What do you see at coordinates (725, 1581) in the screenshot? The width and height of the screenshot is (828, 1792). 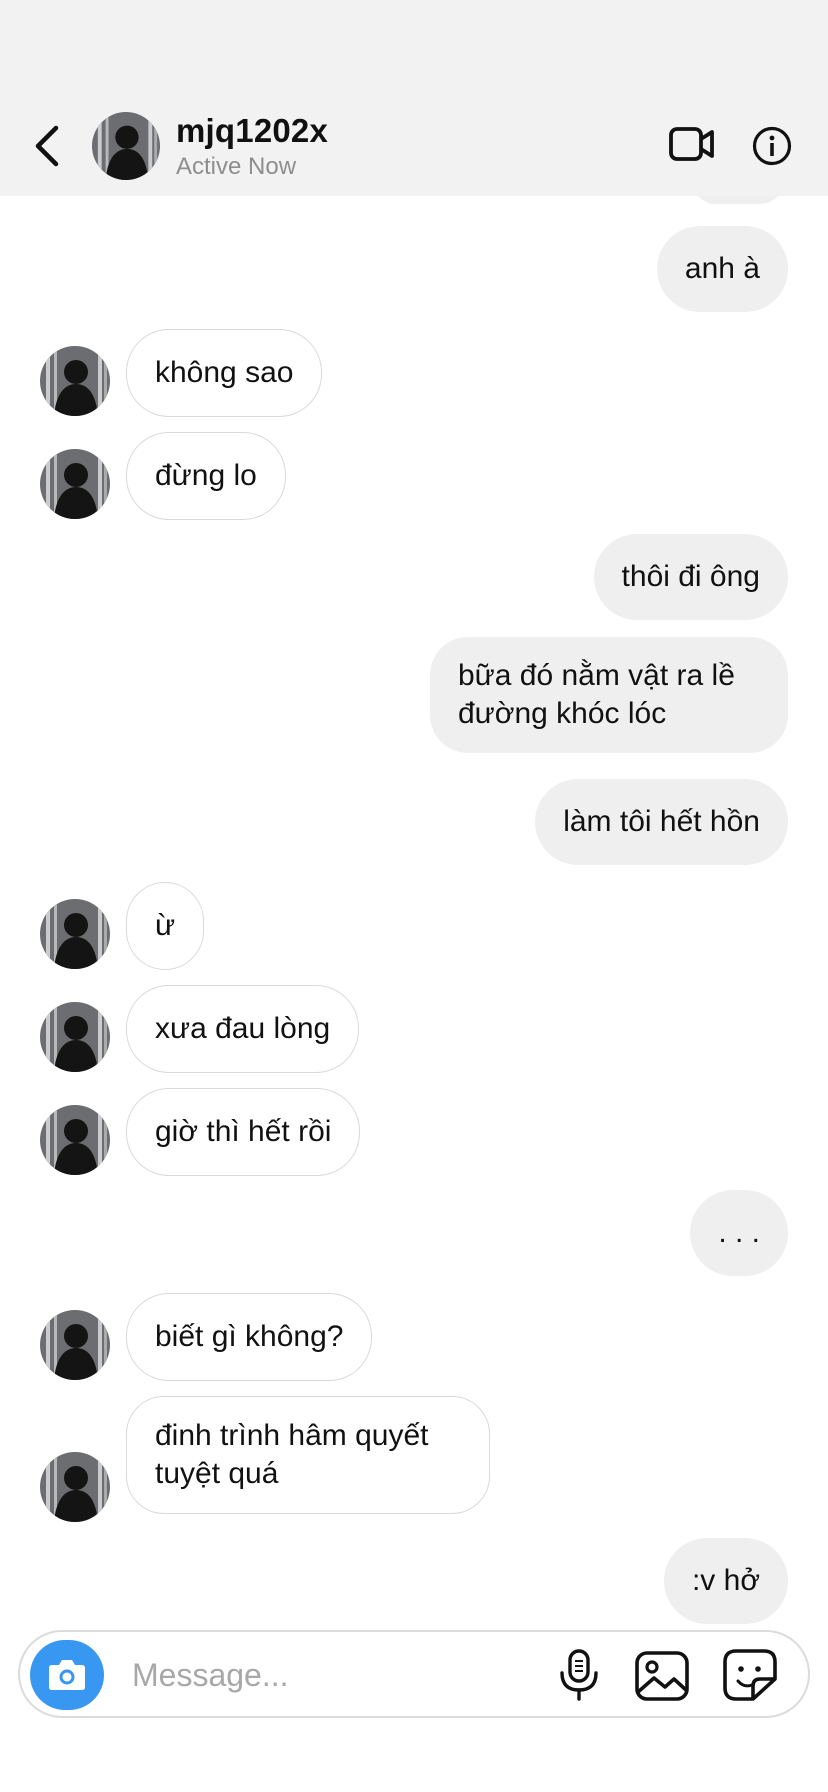 I see `outgoing-message: :v hở` at bounding box center [725, 1581].